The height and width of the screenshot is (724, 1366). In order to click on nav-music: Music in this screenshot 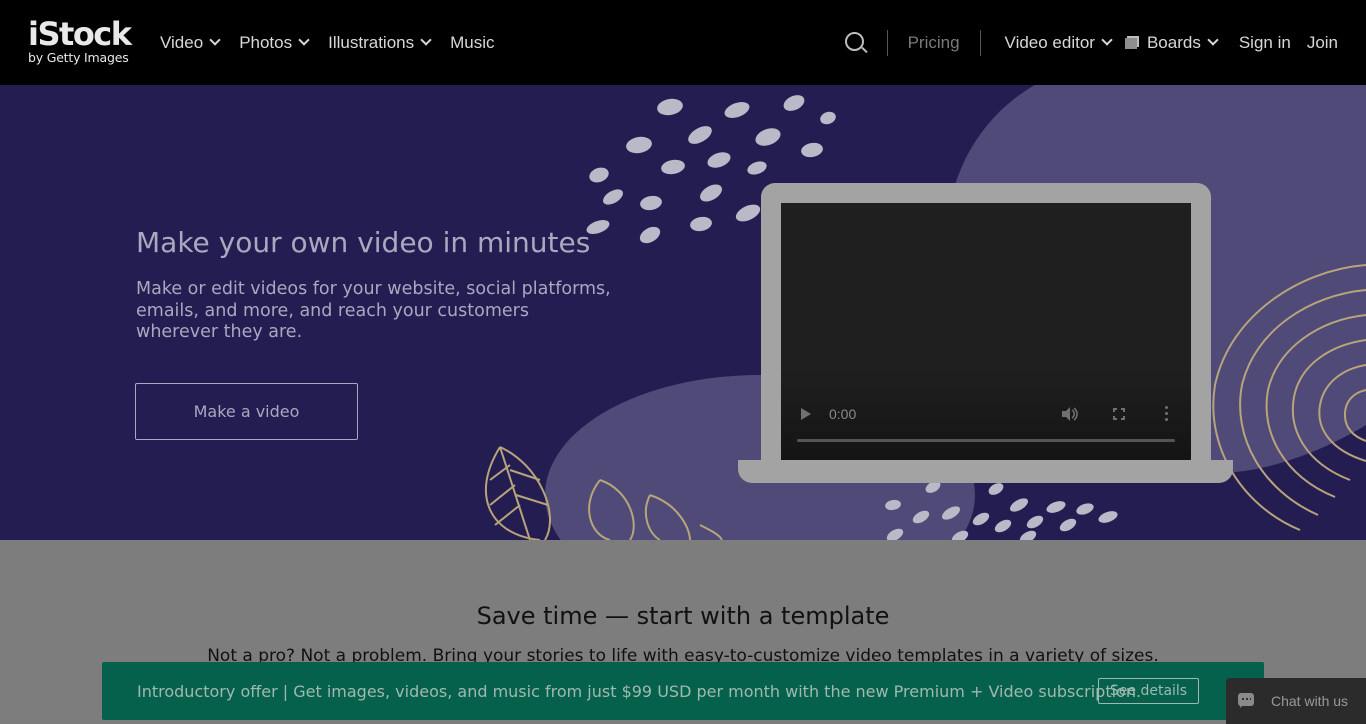, I will do `click(472, 43)`.